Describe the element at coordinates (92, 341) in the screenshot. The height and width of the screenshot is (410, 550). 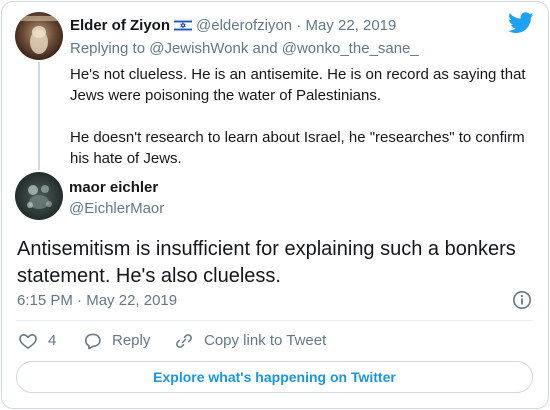
I see `reply-bubble-icon` at that location.